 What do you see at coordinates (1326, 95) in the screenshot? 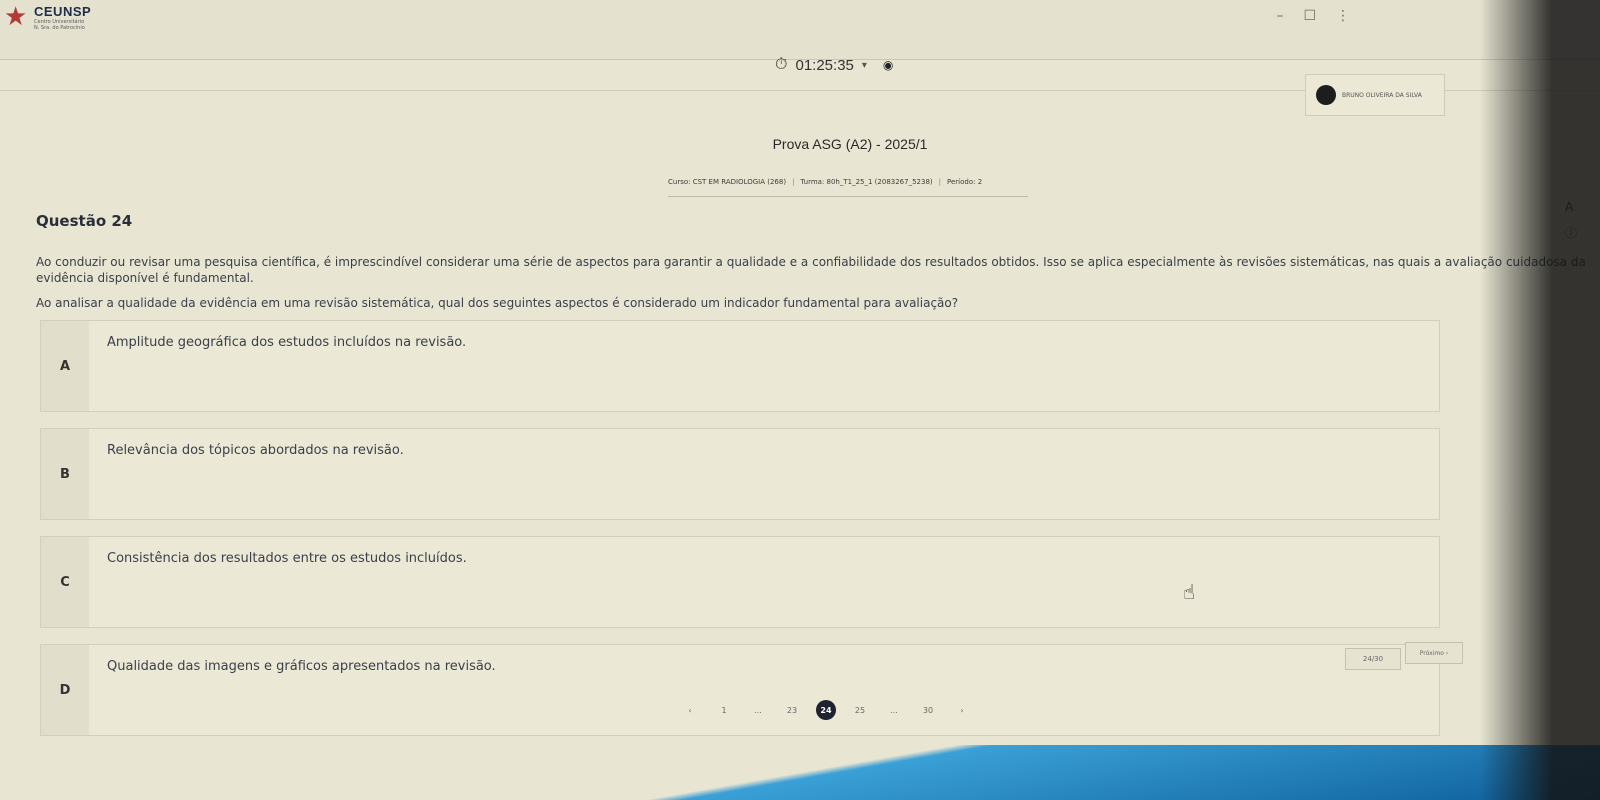
I see `avatar` at bounding box center [1326, 95].